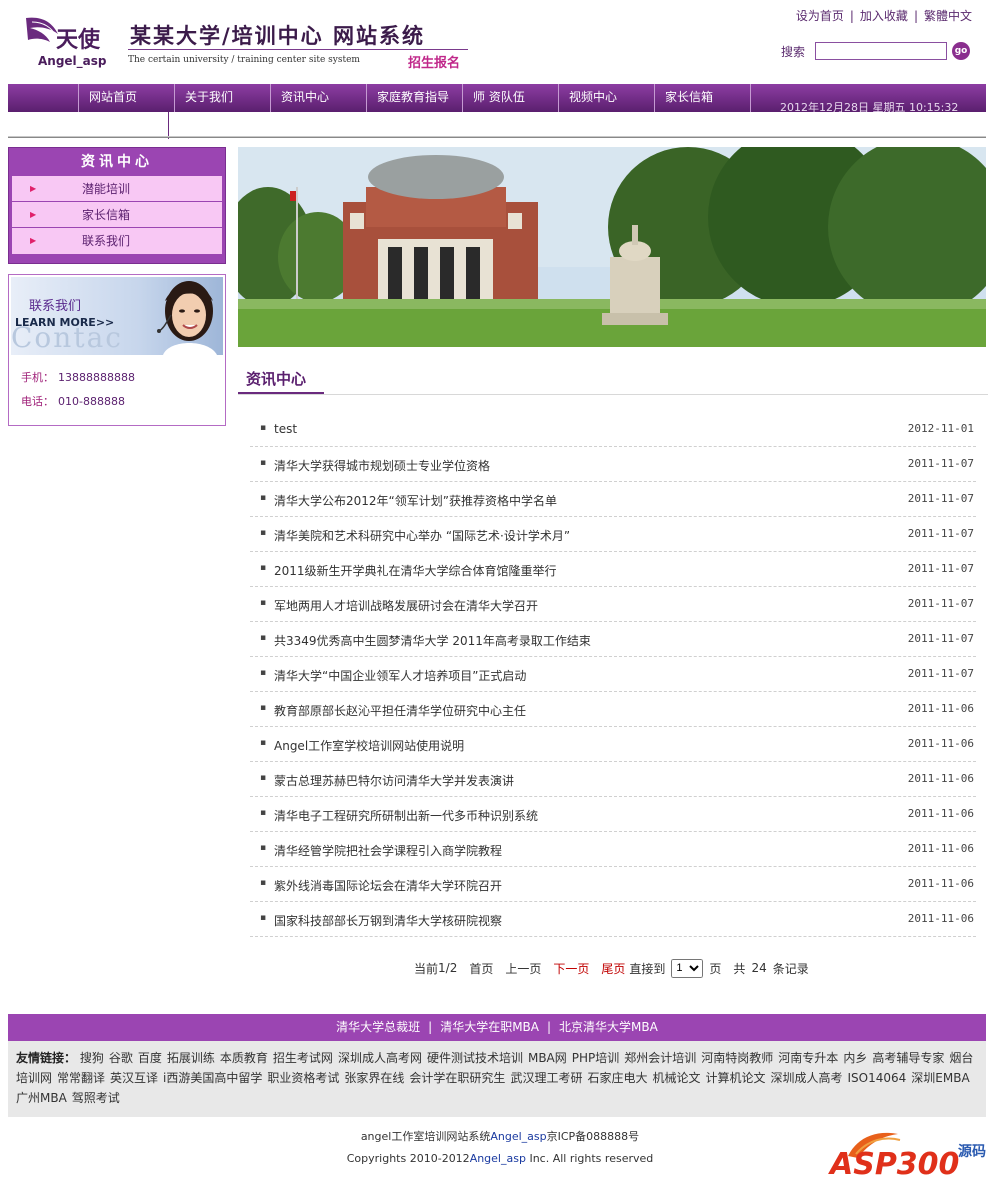 The width and height of the screenshot is (1000, 1181). I want to click on list-item: ▪ 清华大学获得城市规划硕士专业学位资格 2011-11-07, so click(613, 464).